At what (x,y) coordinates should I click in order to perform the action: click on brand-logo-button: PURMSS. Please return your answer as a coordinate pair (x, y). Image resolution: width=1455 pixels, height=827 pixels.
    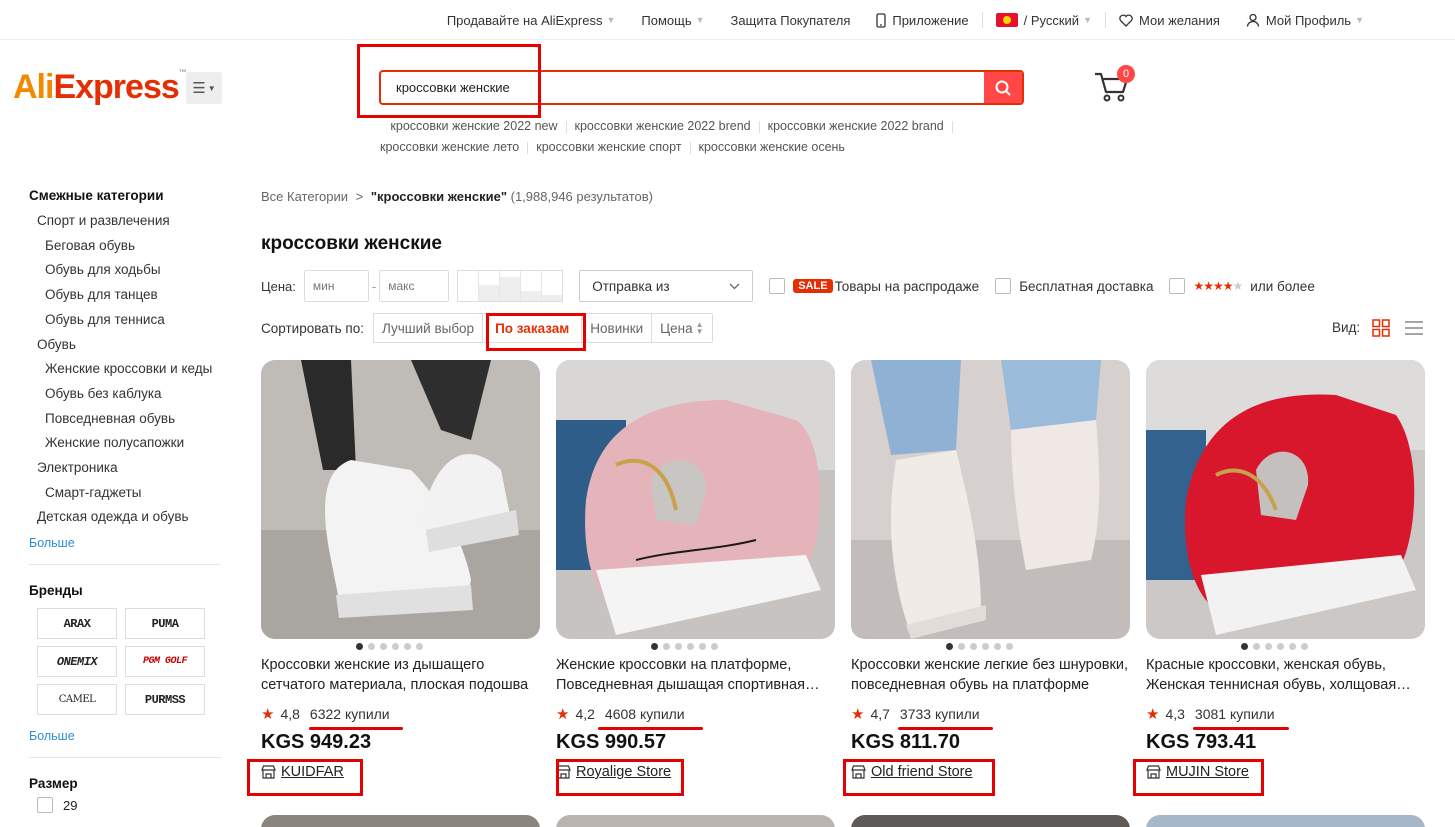
    Looking at the image, I should click on (165, 700).